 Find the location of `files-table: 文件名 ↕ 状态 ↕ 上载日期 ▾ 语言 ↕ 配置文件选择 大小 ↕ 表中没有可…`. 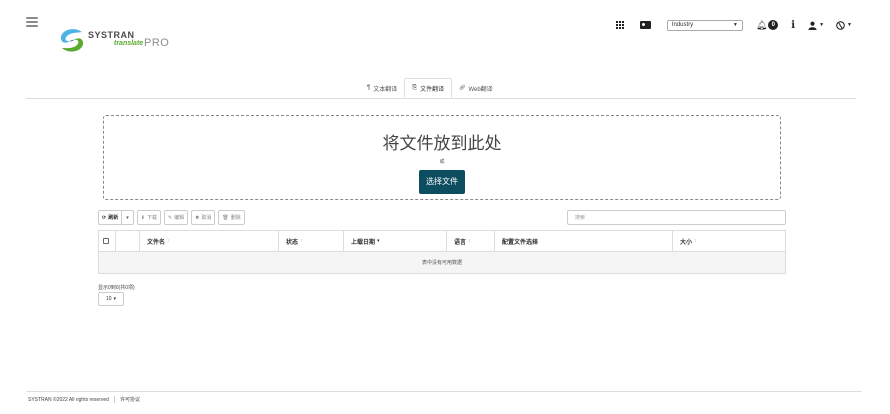

files-table: 文件名 ↕ 状态 ↕ 上载日期 ▾ 语言 ↕ 配置文件选择 大小 ↕ 表中没有可… is located at coordinates (442, 252).